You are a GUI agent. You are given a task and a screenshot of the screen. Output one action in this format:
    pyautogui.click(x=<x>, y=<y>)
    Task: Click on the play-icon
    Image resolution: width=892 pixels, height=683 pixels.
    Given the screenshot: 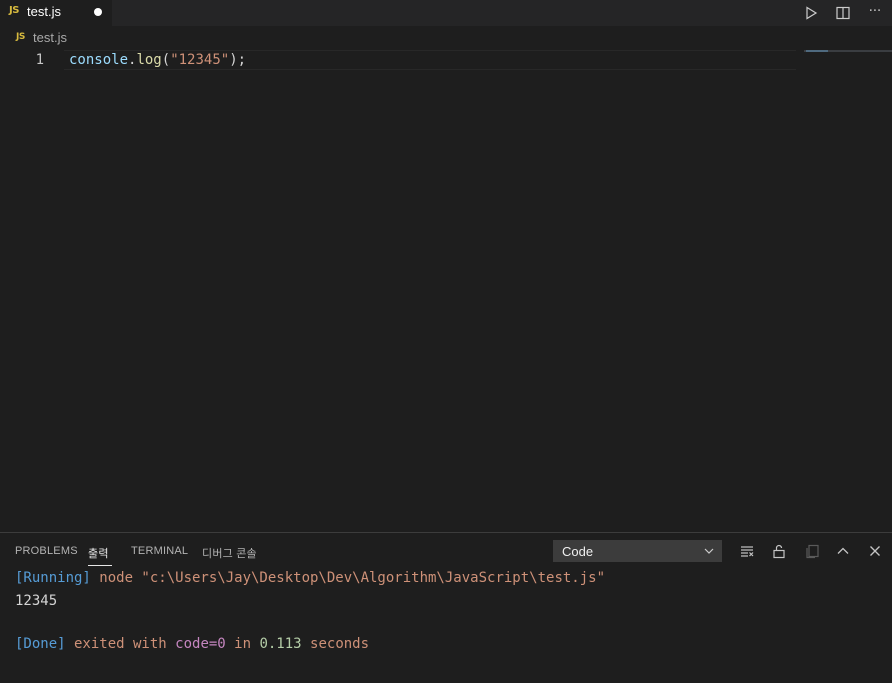 What is the action you would take?
    pyautogui.click(x=811, y=13)
    